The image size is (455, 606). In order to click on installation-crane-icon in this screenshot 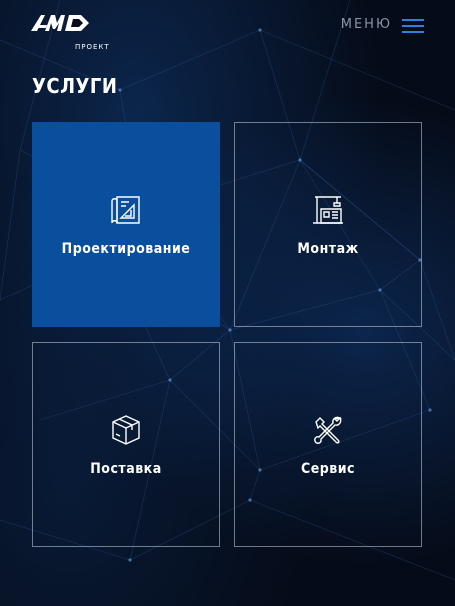, I will do `click(328, 209)`.